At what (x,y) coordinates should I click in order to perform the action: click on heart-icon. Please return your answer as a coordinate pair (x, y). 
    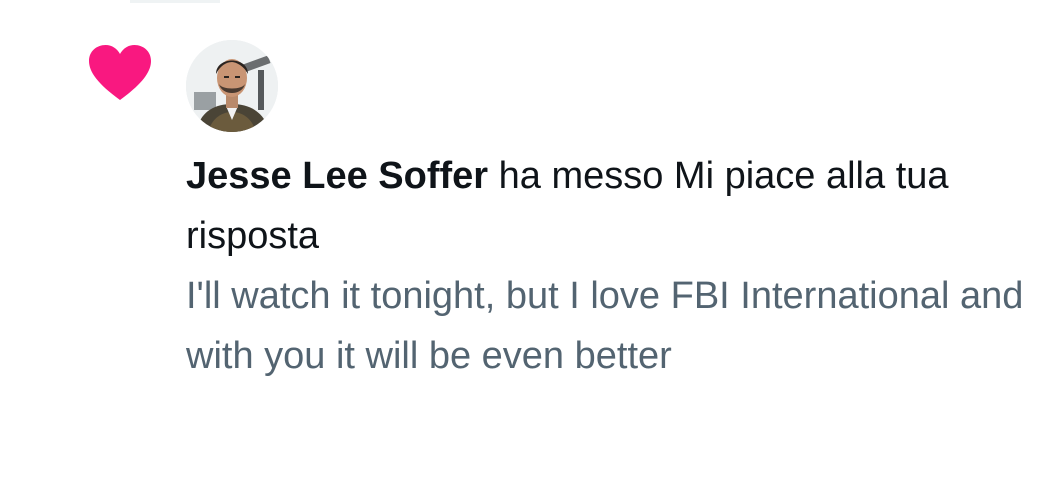
    Looking at the image, I should click on (120, 73).